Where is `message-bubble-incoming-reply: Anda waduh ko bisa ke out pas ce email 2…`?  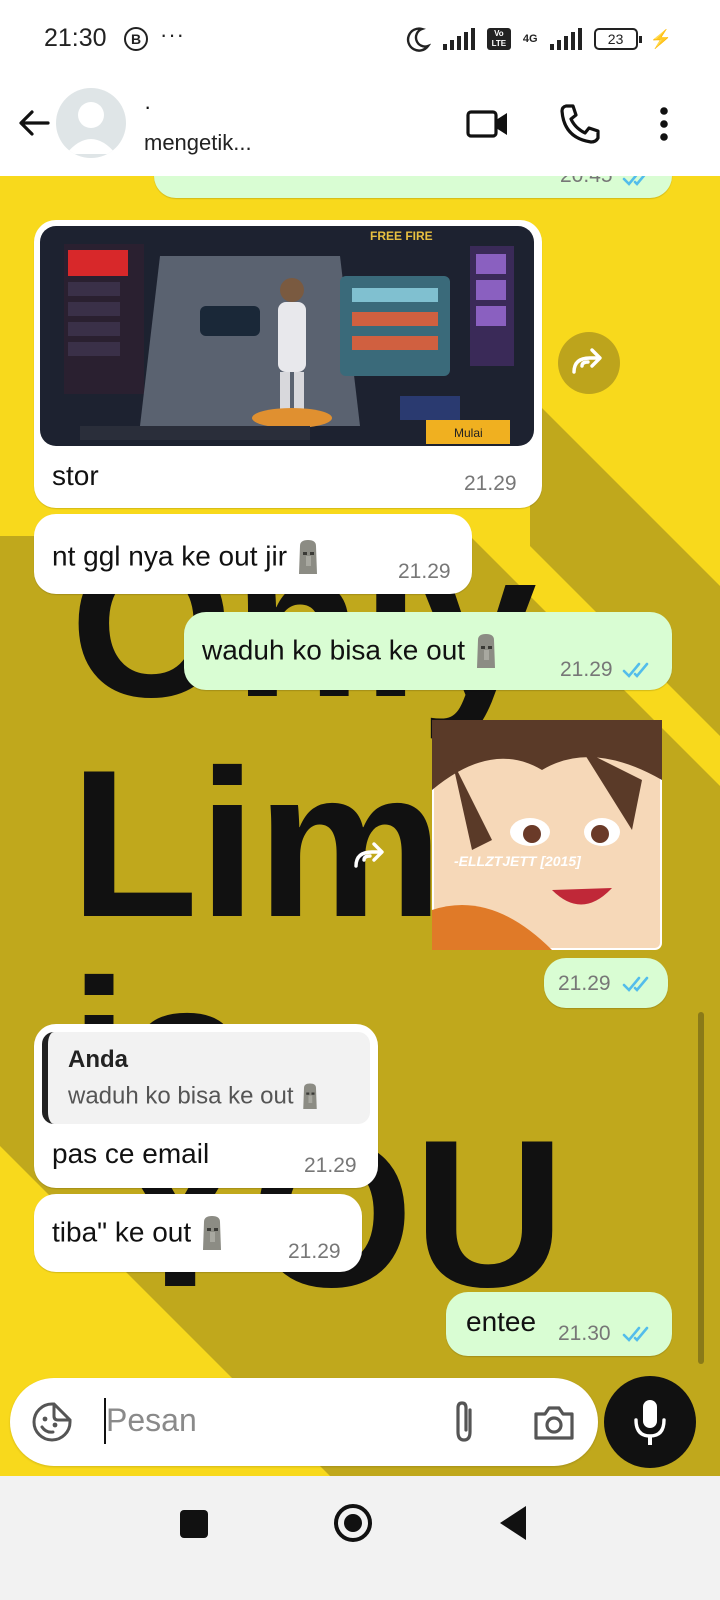
message-bubble-incoming-reply: Anda waduh ko bisa ke out pas ce email 2… is located at coordinates (206, 1106).